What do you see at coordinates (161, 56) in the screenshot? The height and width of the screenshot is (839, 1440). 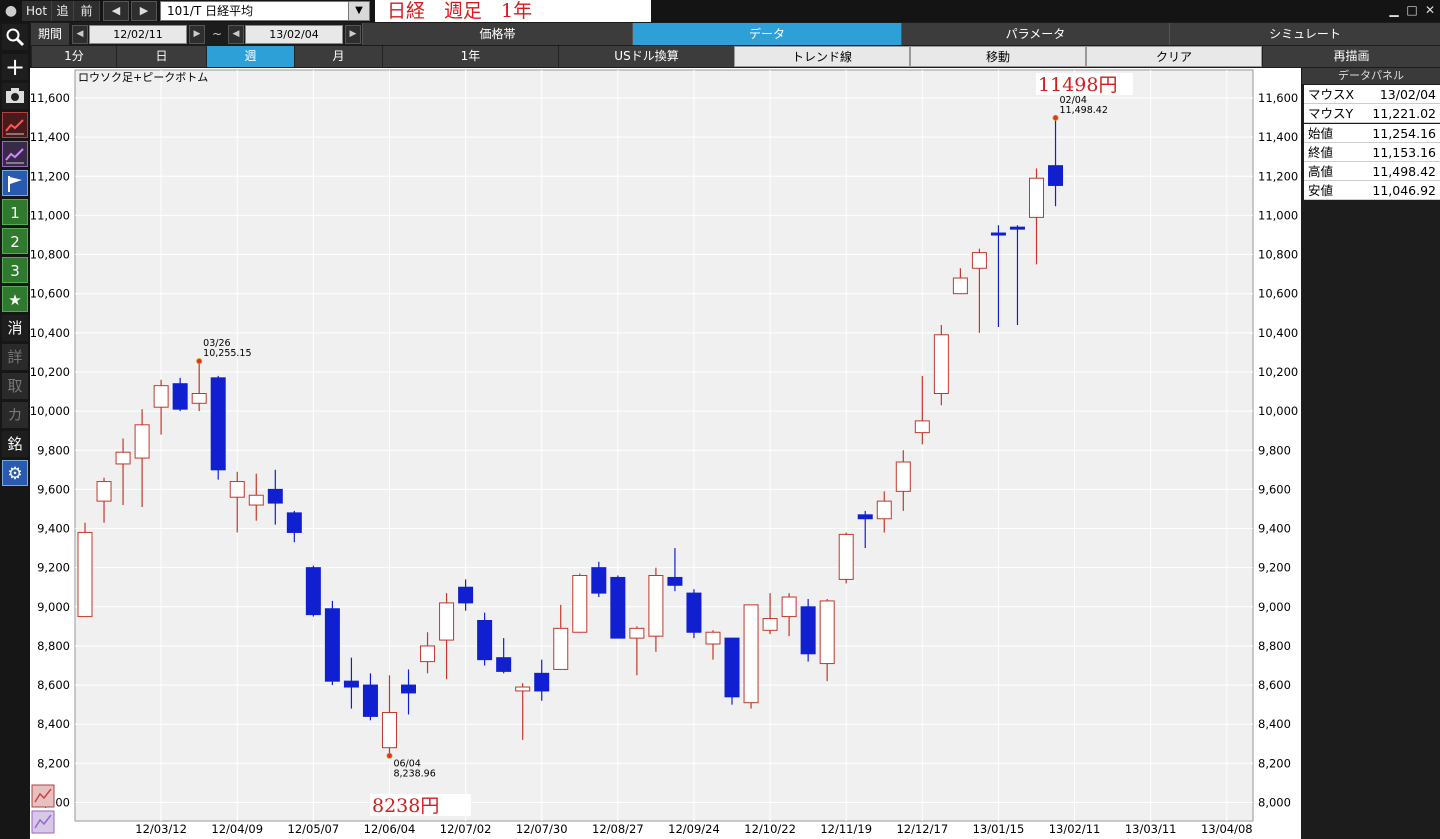 I see `timeframe-daily: 日` at bounding box center [161, 56].